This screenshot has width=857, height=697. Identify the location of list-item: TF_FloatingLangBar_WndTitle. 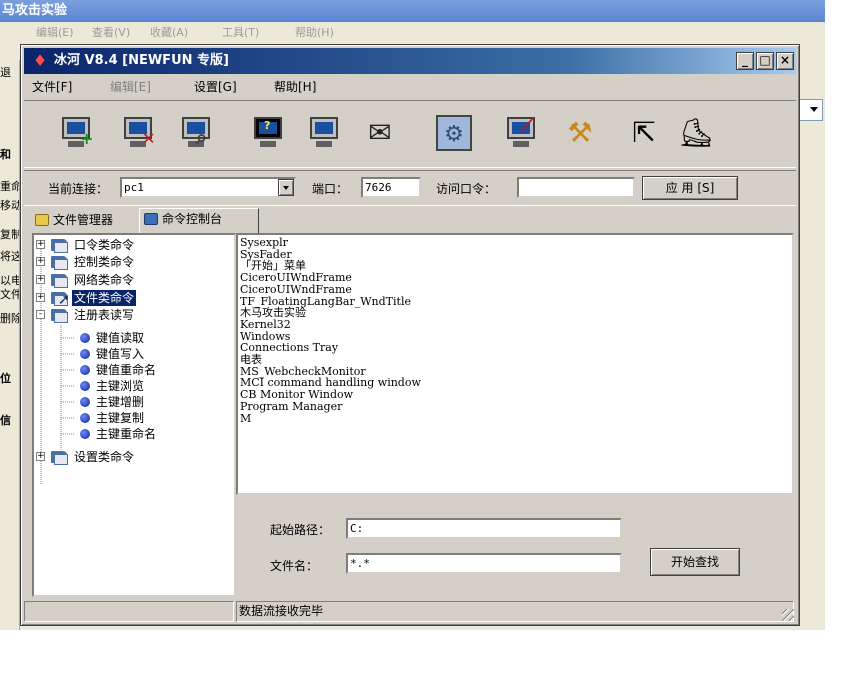
(516, 301).